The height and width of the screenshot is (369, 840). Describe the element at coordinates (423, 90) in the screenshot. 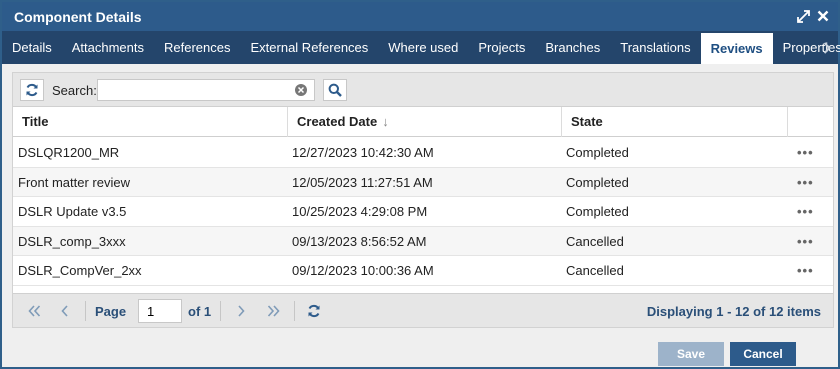

I see `search-toolbar: Search:` at that location.